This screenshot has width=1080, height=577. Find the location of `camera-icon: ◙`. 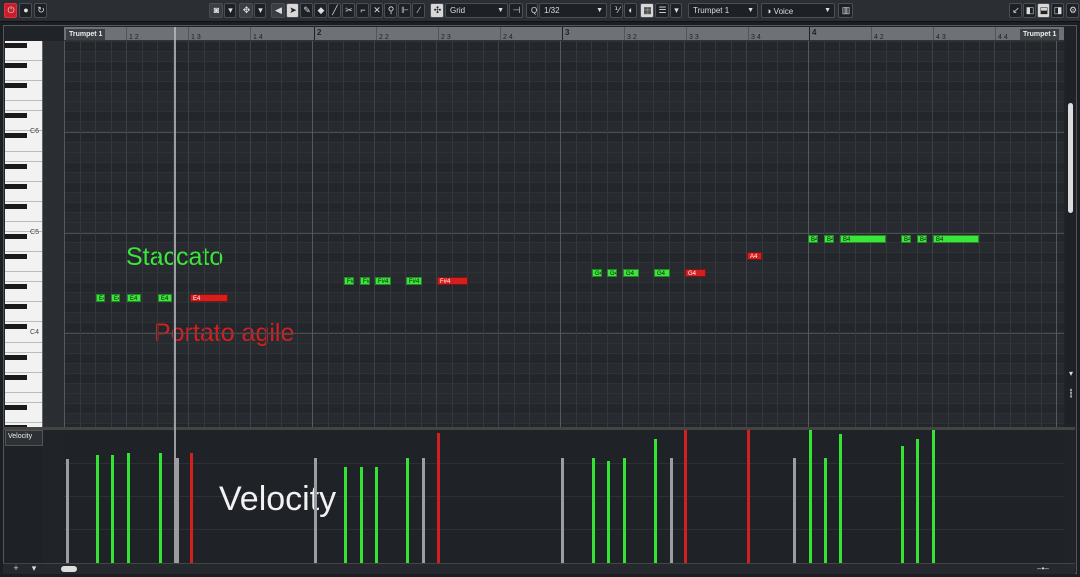

camera-icon: ◙ is located at coordinates (216, 10).